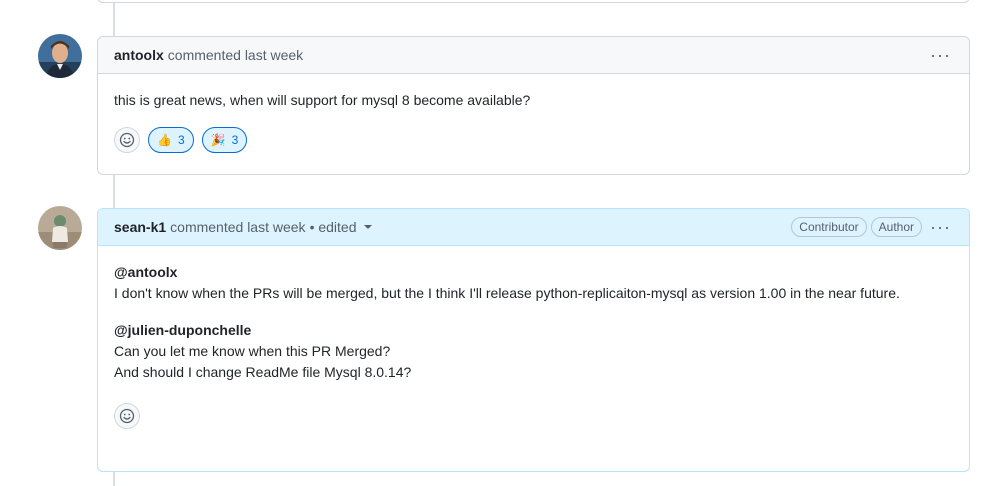 This screenshot has height=486, width=1000. I want to click on edited-dropdown: • edited, so click(333, 227).